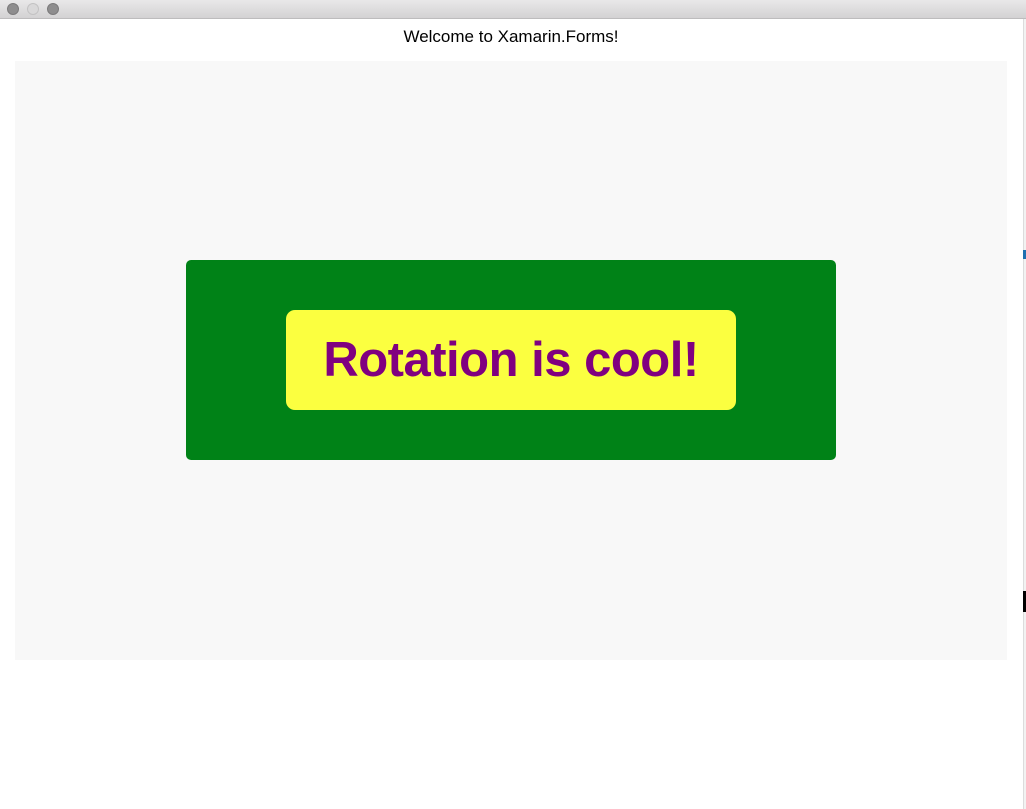 This screenshot has width=1026, height=809. Describe the element at coordinates (513, 9) in the screenshot. I see `window-titlebar` at that location.